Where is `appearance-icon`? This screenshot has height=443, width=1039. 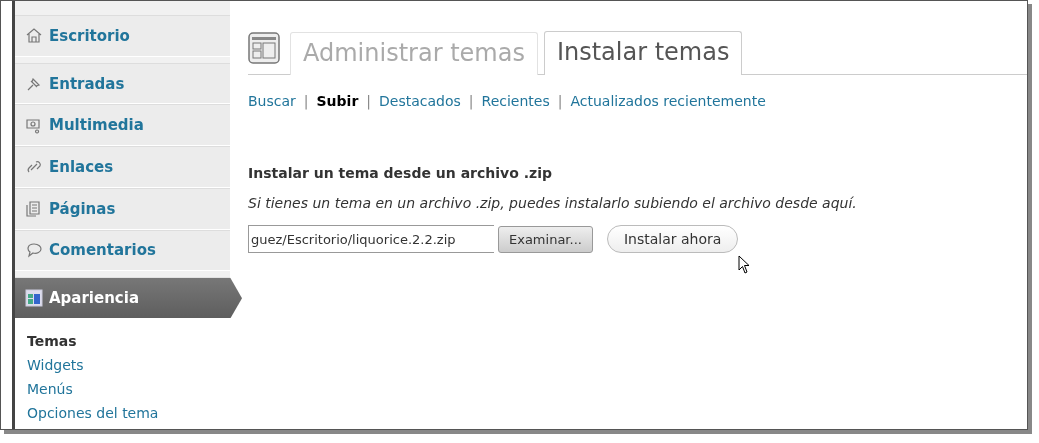
appearance-icon is located at coordinates (264, 48).